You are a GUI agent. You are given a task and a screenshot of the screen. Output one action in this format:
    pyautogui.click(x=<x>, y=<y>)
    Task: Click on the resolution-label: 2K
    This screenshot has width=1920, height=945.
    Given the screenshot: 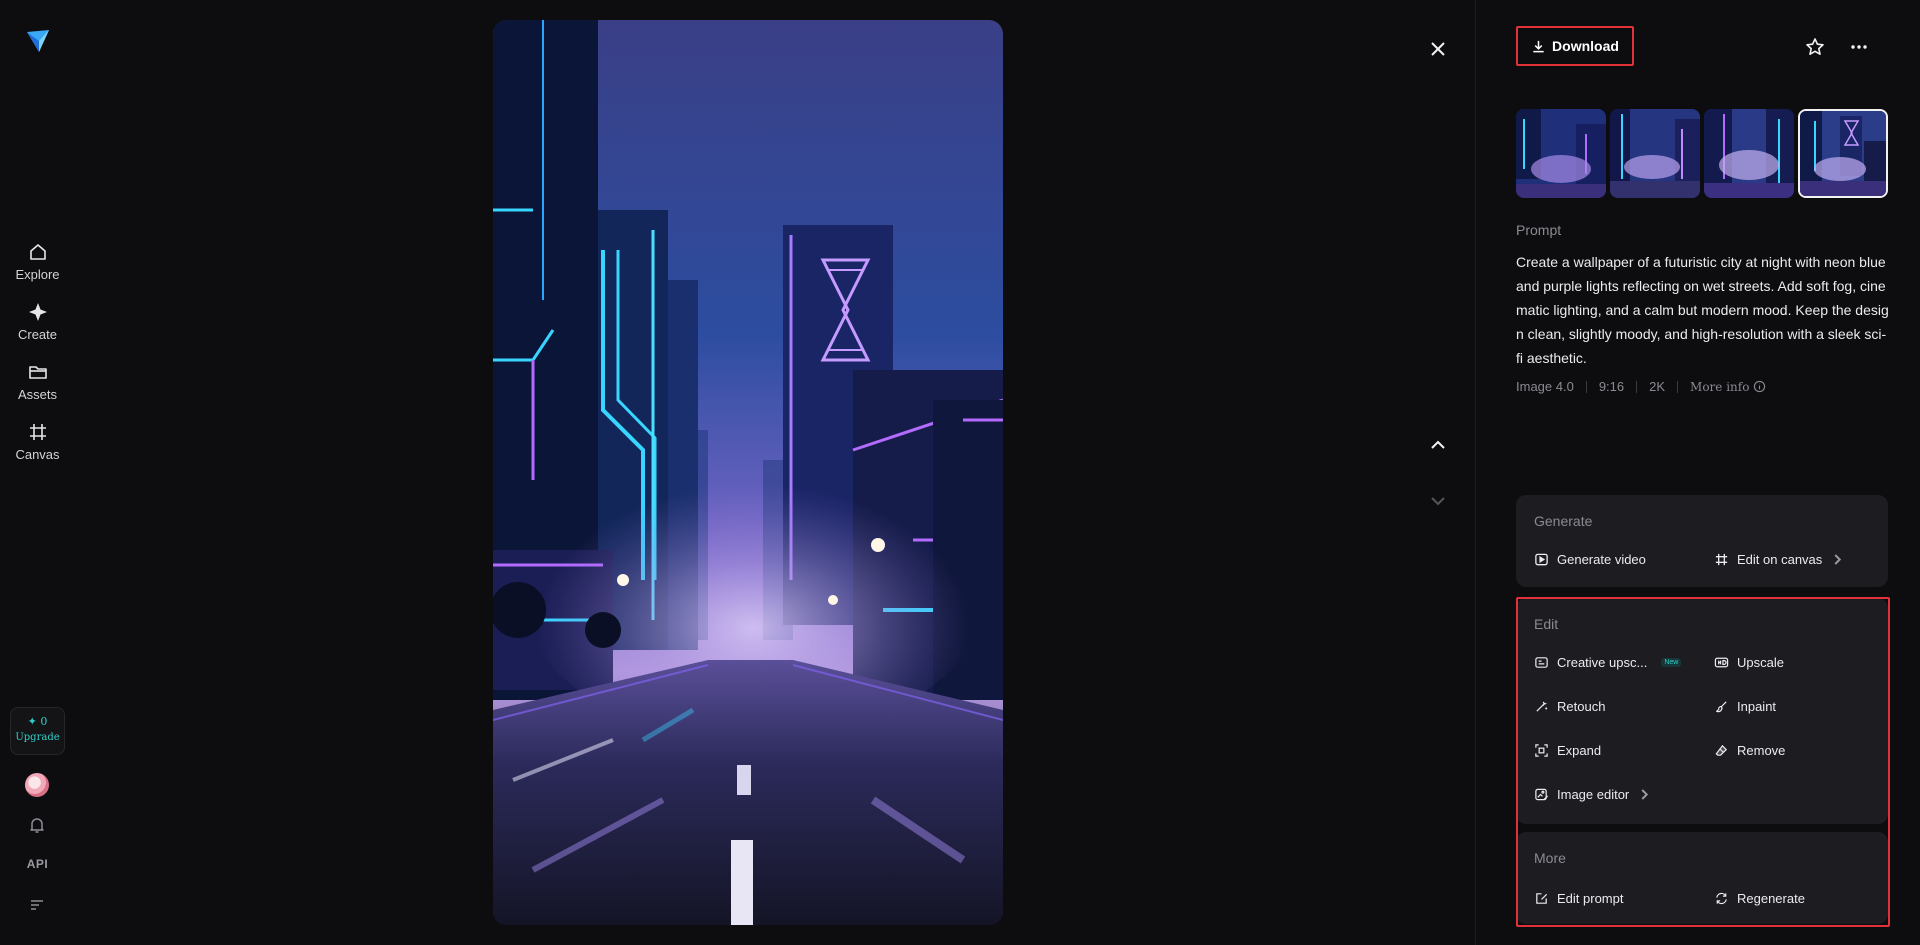 What is the action you would take?
    pyautogui.click(x=1657, y=386)
    